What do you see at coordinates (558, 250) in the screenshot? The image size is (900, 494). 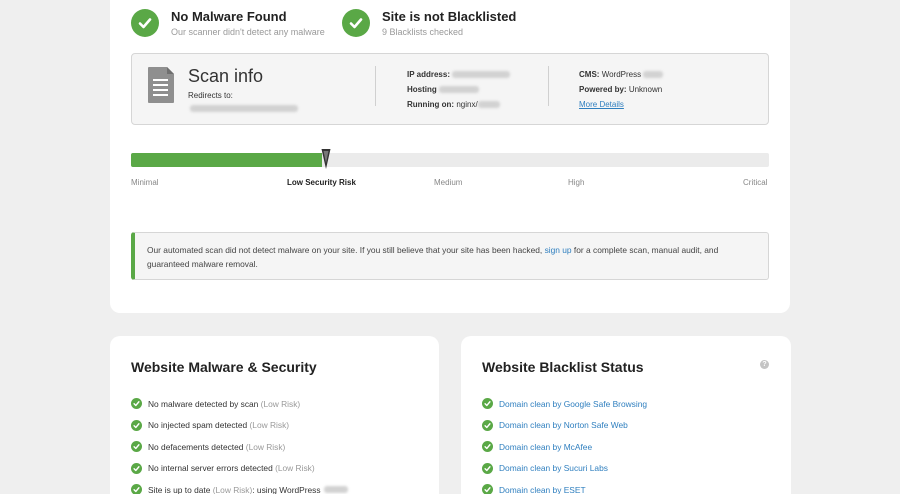 I see `sign-up-link: sign up` at bounding box center [558, 250].